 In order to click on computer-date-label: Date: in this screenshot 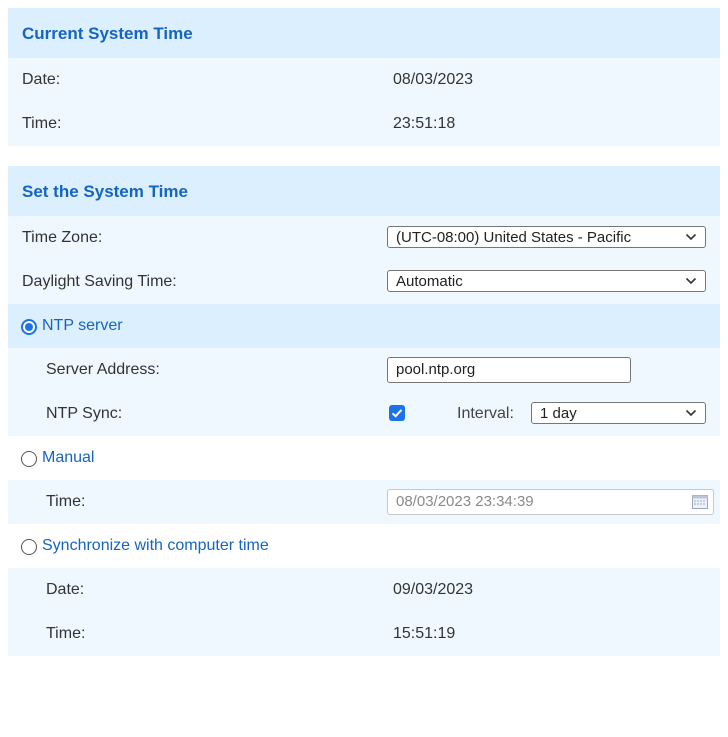, I will do `click(65, 589)`.